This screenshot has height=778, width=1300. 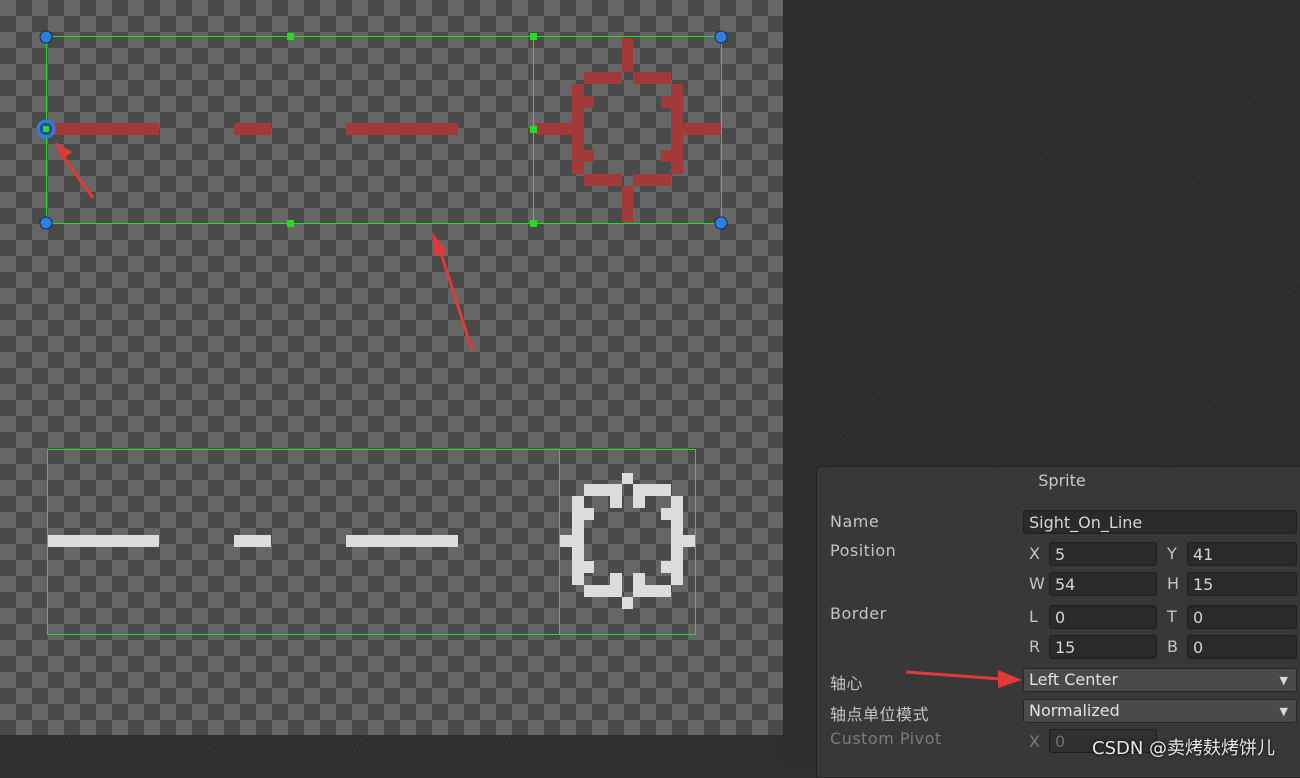 I want to click on annotation-arrow-pivot, so click(x=75, y=170).